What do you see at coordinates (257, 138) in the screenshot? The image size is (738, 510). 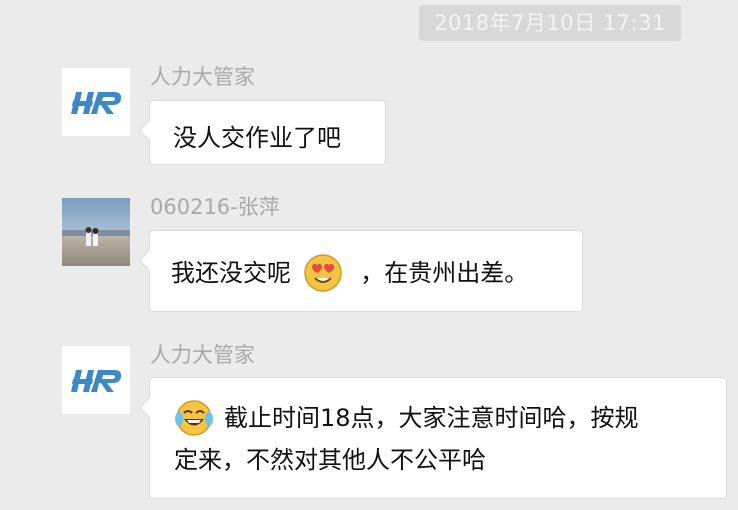 I see `message-text: 没人交作业了吧` at bounding box center [257, 138].